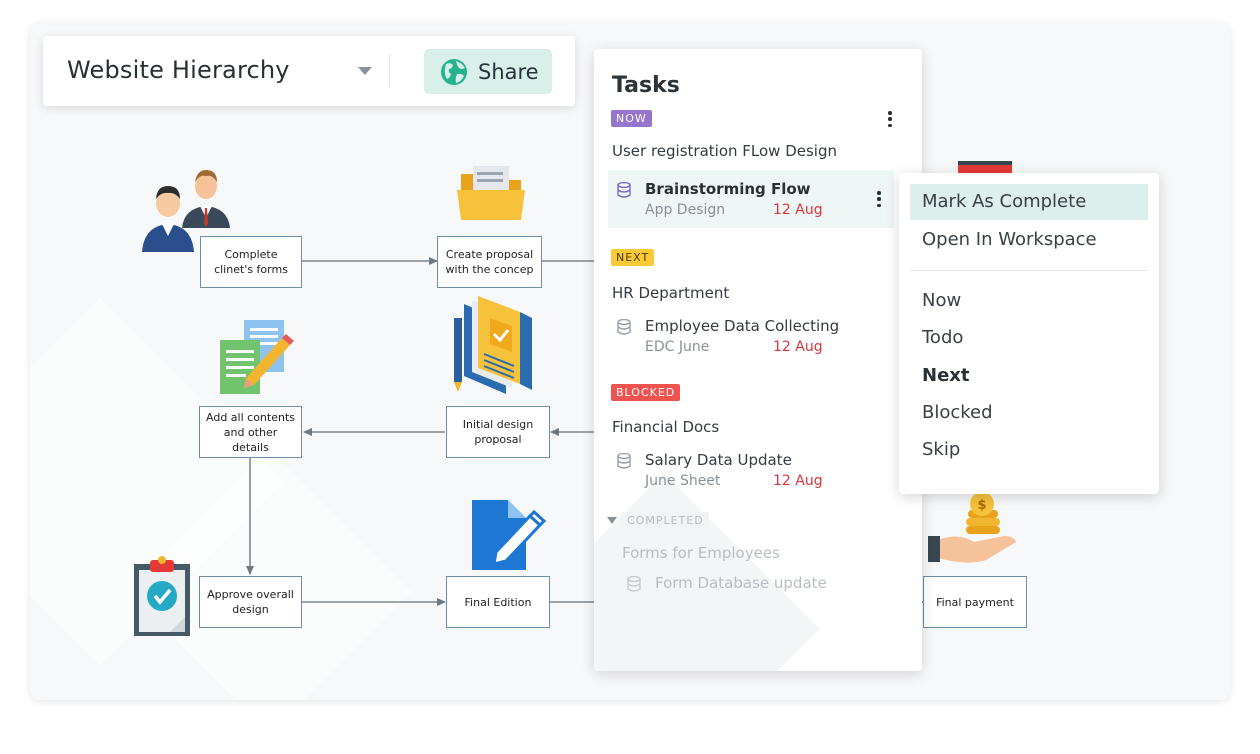 Image resolution: width=1260 pixels, height=754 pixels. I want to click on users-illustration, so click(186, 211).